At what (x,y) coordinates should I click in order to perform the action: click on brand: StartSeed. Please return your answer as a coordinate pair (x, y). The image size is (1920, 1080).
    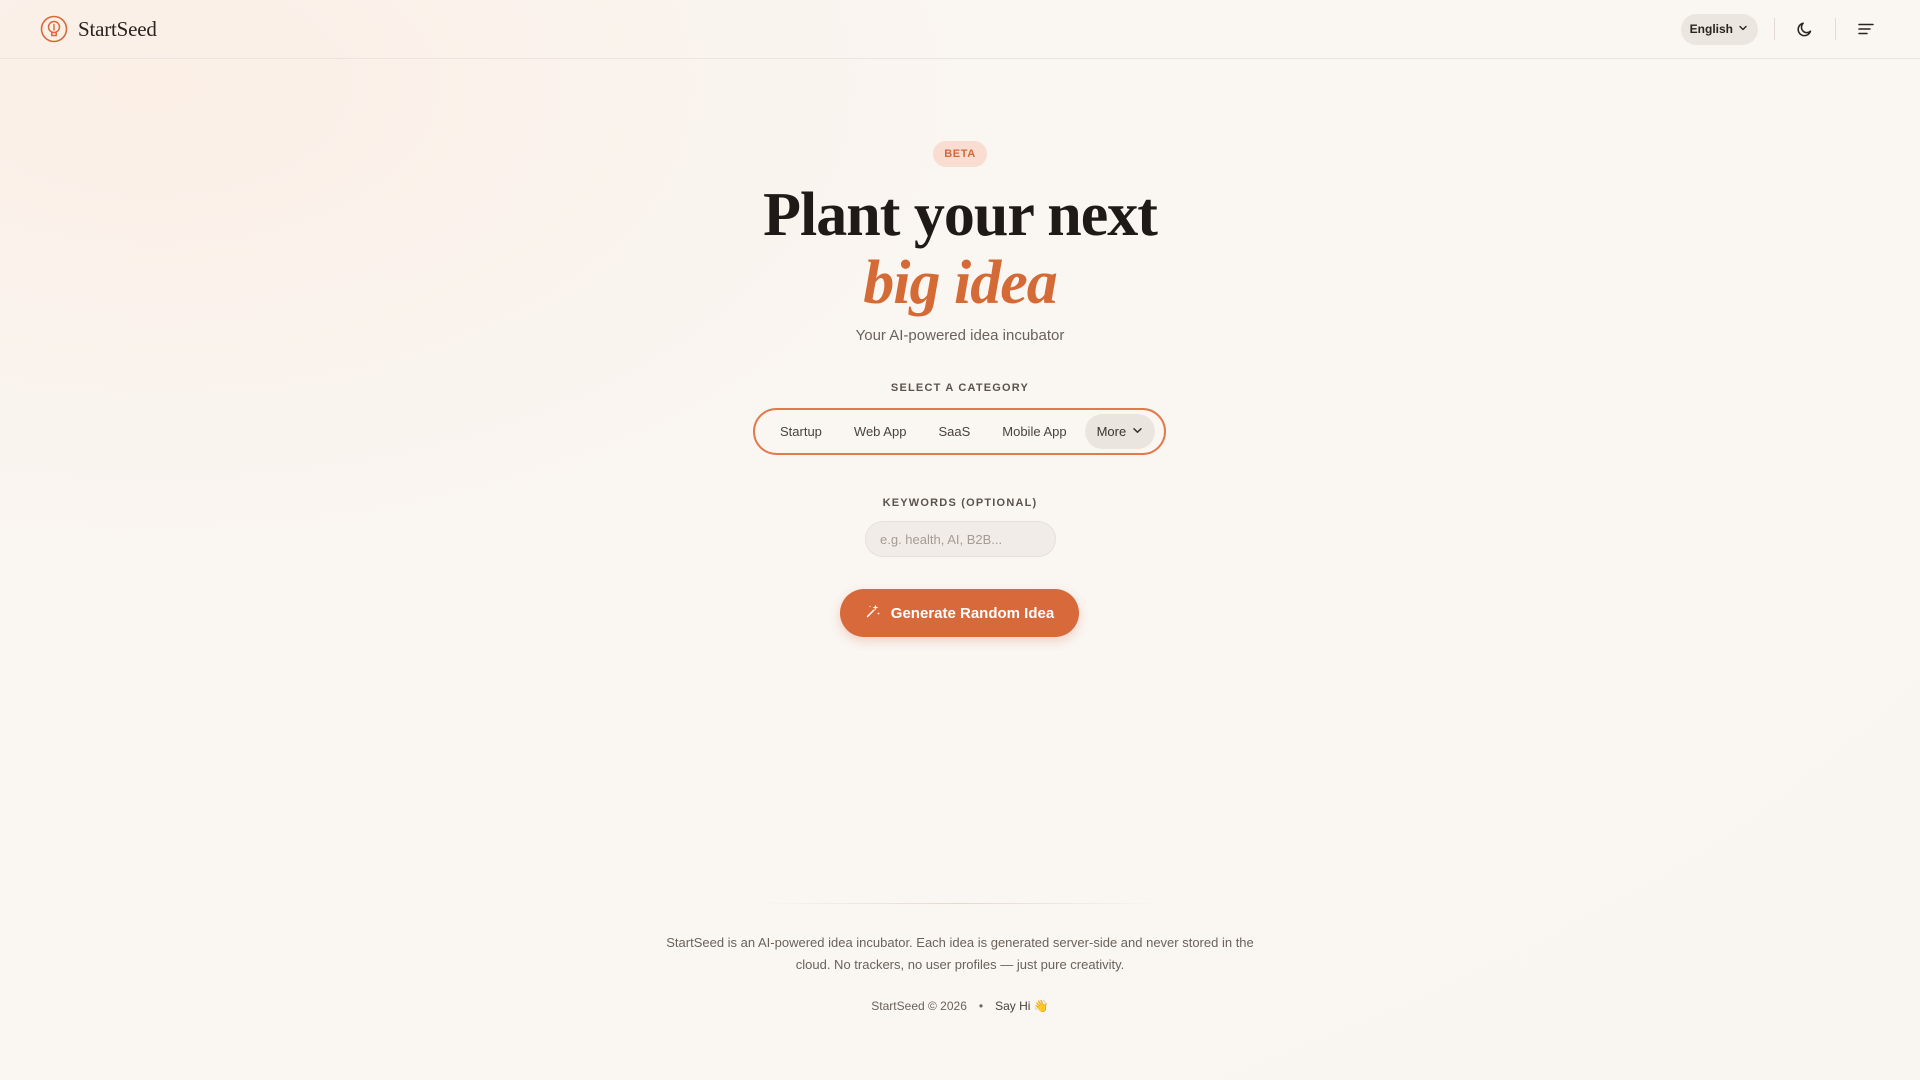
    Looking at the image, I should click on (98, 29).